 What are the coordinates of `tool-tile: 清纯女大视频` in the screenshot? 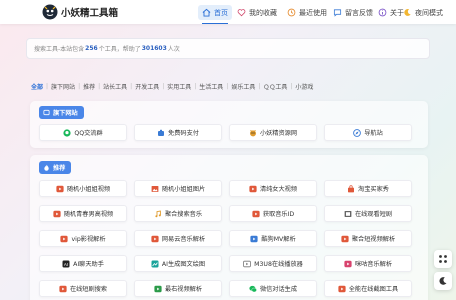 It's located at (273, 188).